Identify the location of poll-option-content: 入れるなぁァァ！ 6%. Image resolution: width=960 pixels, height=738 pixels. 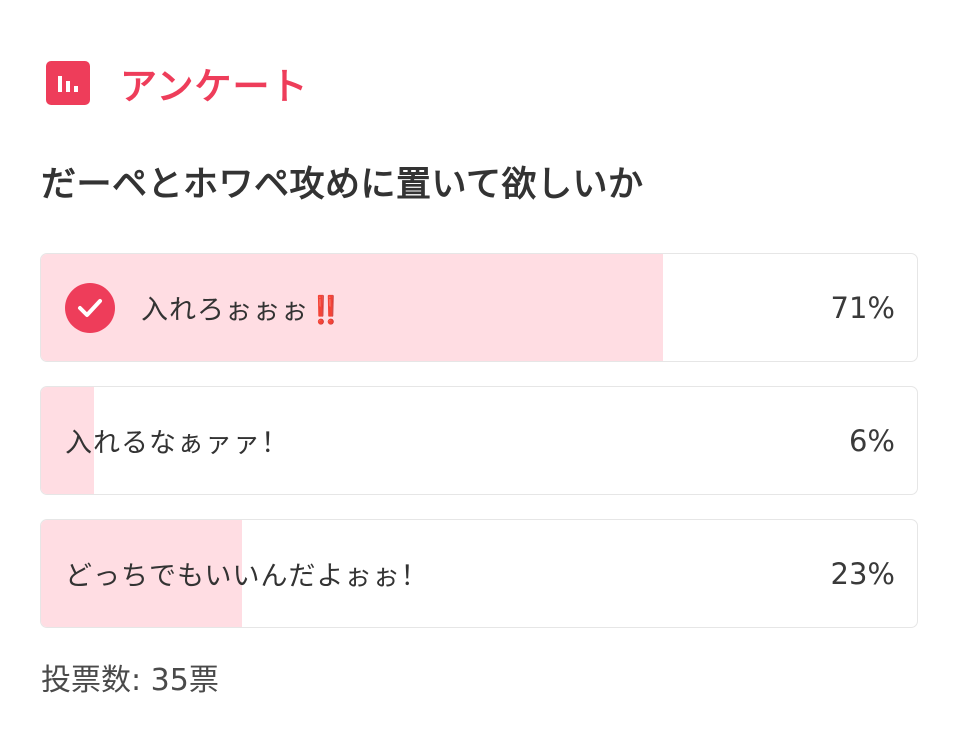
(480, 440).